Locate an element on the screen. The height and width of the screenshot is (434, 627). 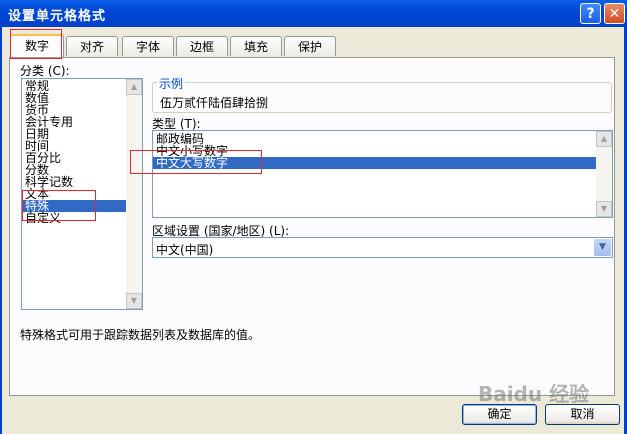
watermark: Baidu 经验 is located at coordinates (533, 392).